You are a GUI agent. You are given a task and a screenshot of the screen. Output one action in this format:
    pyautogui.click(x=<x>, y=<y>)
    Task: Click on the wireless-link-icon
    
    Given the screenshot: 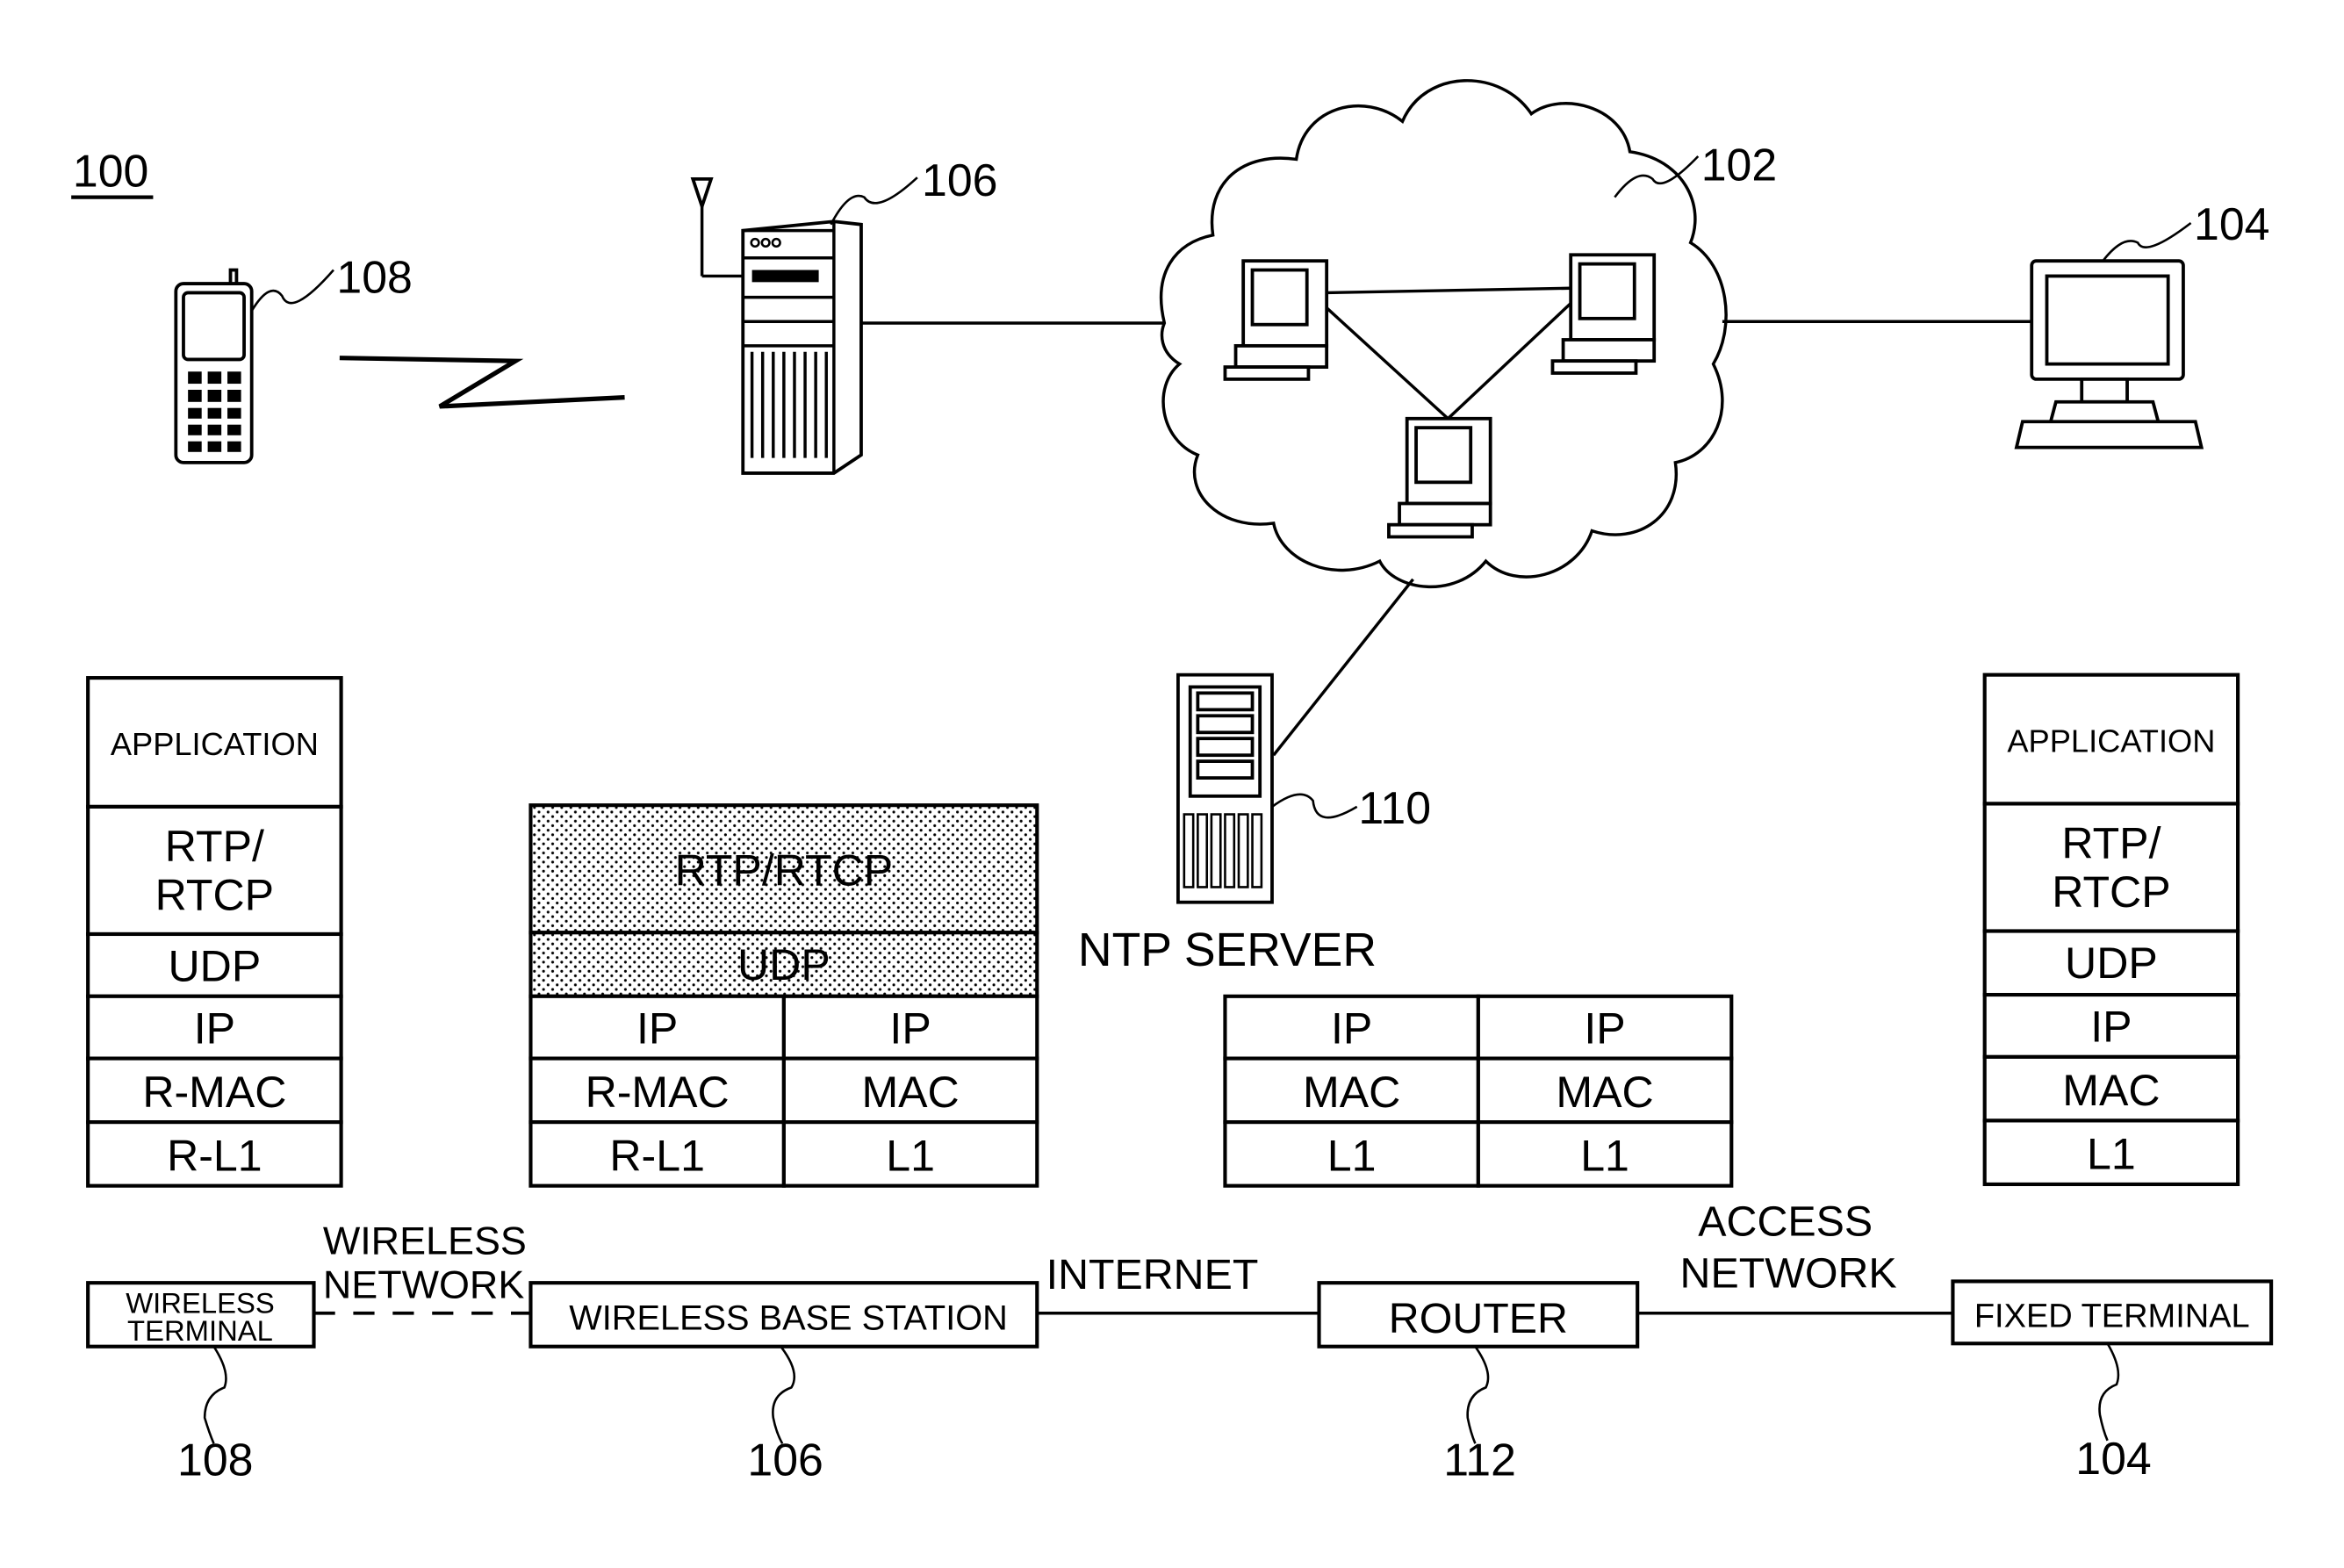 What is the action you would take?
    pyautogui.click(x=482, y=382)
    